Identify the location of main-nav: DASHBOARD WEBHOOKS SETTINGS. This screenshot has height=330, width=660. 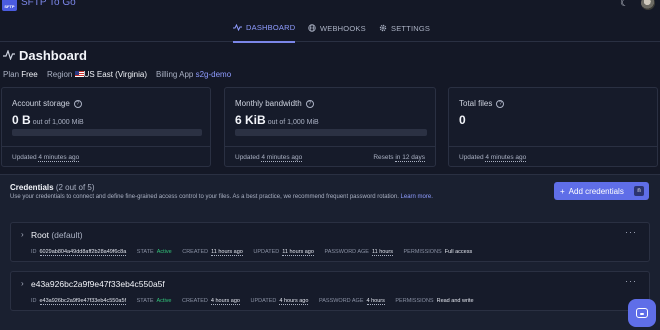
(330, 28).